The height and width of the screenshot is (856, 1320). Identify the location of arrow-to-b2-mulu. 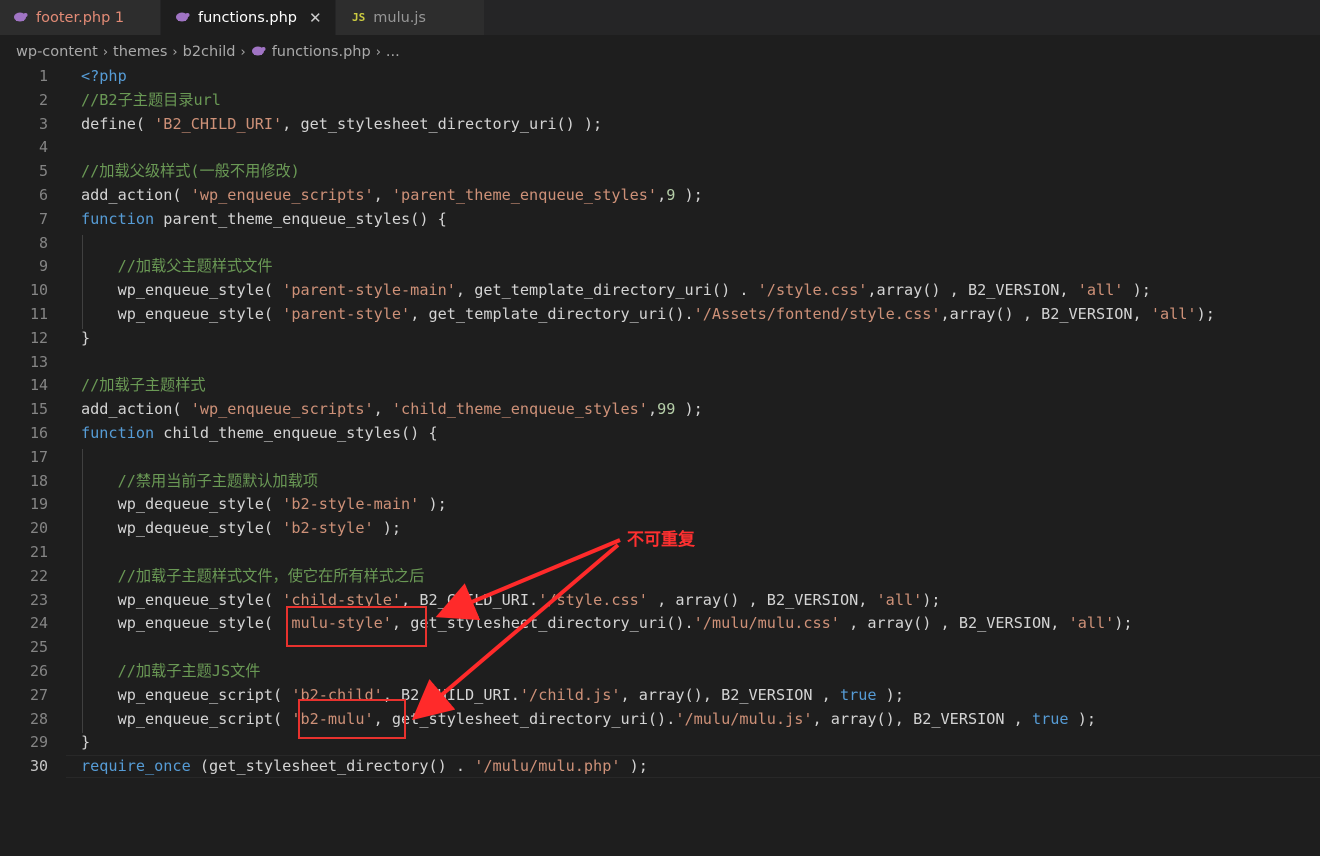
(515, 632).